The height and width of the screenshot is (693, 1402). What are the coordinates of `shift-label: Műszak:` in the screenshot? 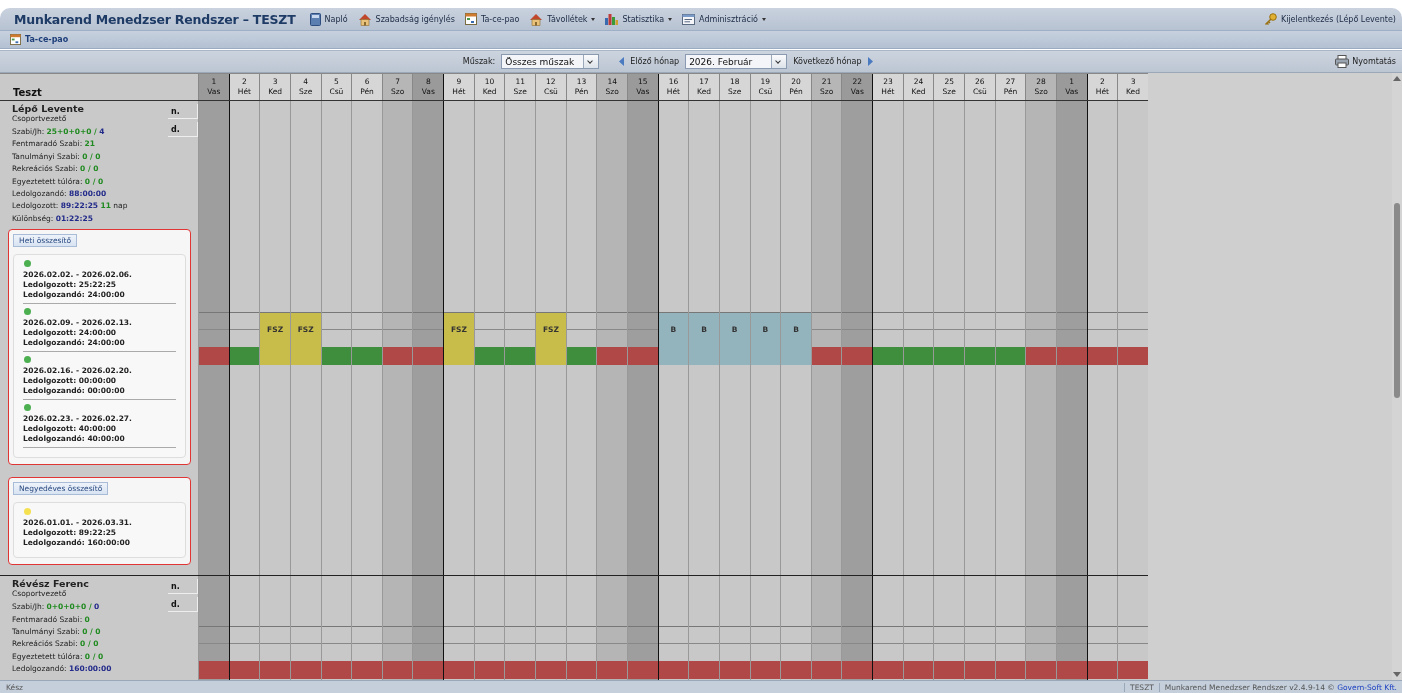 It's located at (479, 61).